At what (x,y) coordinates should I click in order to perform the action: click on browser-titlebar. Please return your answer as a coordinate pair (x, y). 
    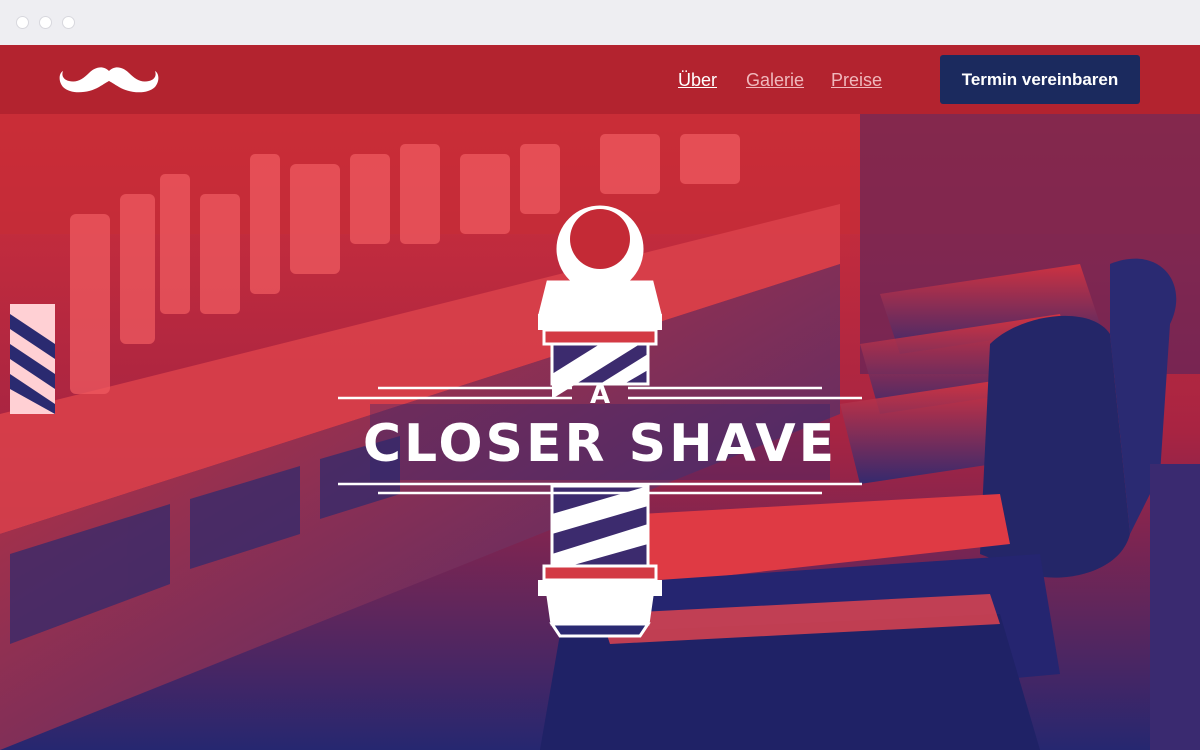
    Looking at the image, I should click on (600, 22).